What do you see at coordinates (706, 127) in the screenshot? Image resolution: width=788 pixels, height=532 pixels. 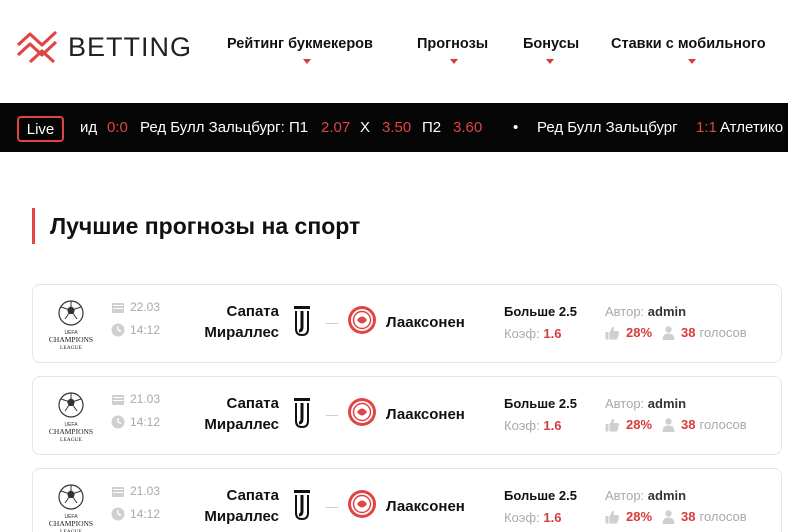 I see `ticker-score: 1:1` at bounding box center [706, 127].